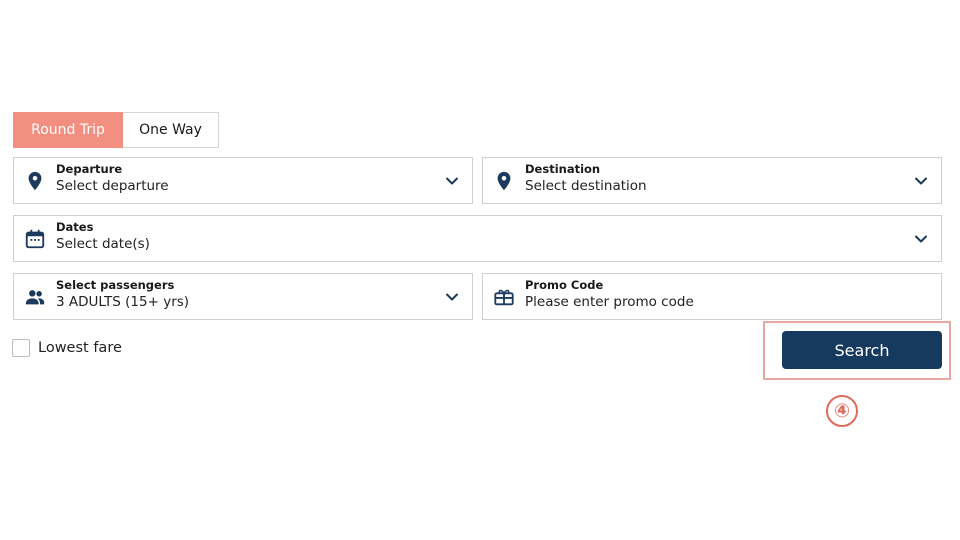 This screenshot has width=960, height=540. I want to click on search-button: Search, so click(862, 350).